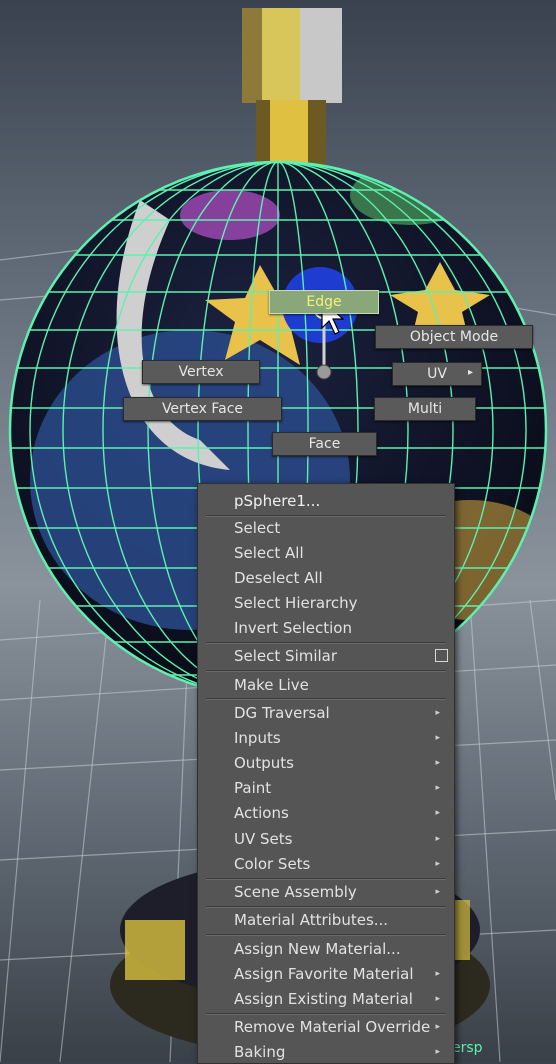  I want to click on menu-item-label: Select, so click(257, 528).